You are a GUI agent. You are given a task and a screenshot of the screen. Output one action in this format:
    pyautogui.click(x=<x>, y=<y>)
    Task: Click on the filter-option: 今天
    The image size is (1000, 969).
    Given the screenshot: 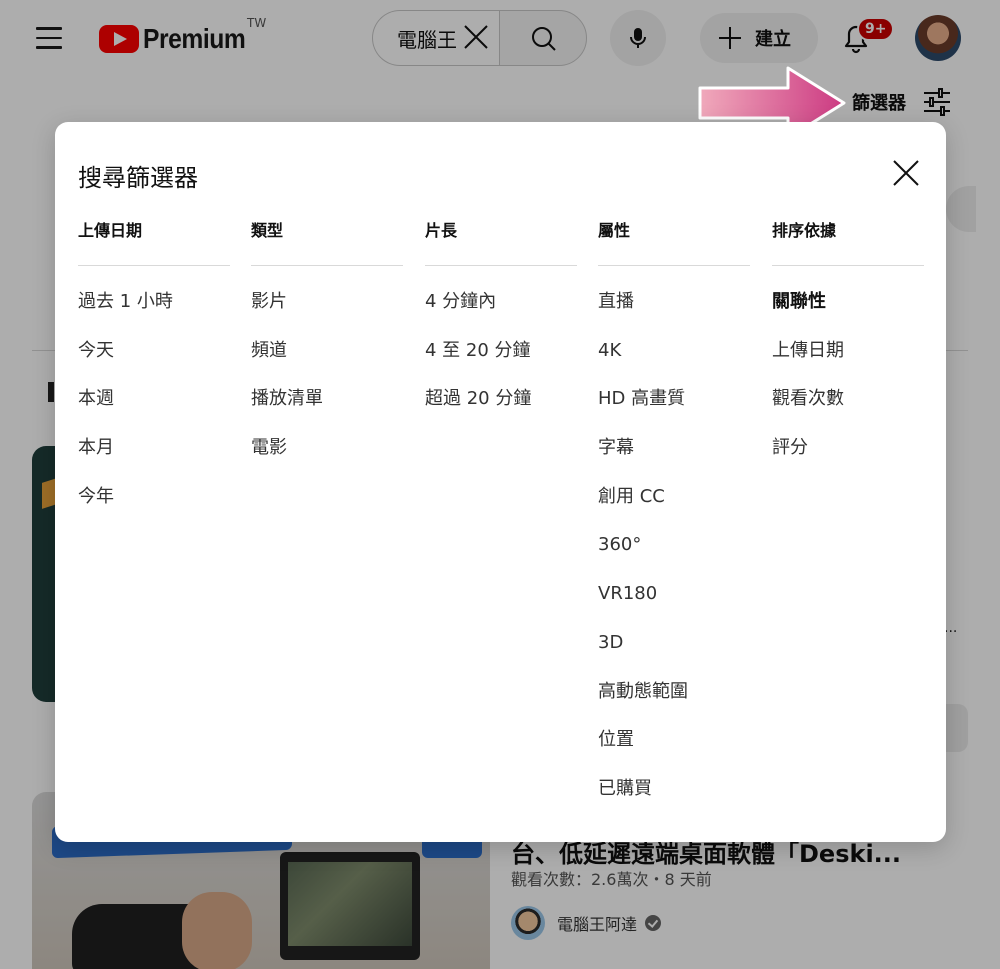 What is the action you would take?
    pyautogui.click(x=154, y=360)
    